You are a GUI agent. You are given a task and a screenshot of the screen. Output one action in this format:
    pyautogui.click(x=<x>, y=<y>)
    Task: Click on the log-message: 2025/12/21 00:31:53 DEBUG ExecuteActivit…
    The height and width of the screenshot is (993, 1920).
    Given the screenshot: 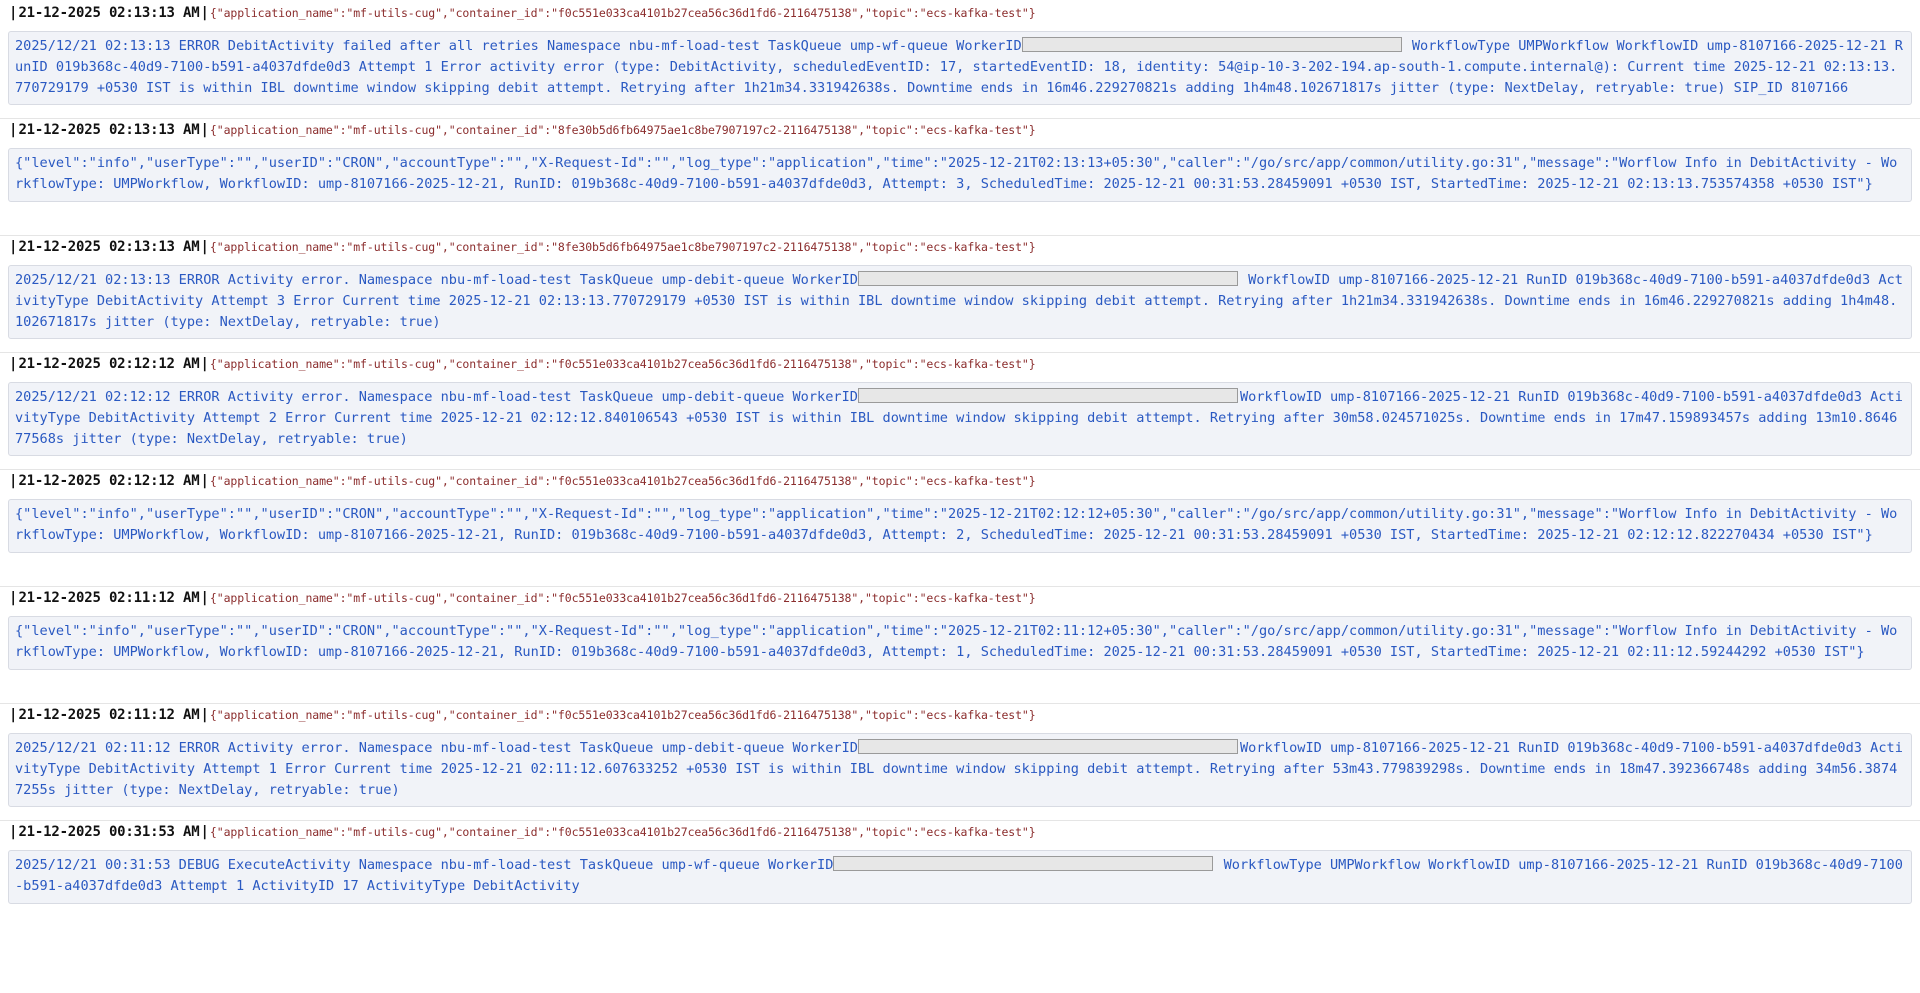 What is the action you would take?
    pyautogui.click(x=960, y=877)
    